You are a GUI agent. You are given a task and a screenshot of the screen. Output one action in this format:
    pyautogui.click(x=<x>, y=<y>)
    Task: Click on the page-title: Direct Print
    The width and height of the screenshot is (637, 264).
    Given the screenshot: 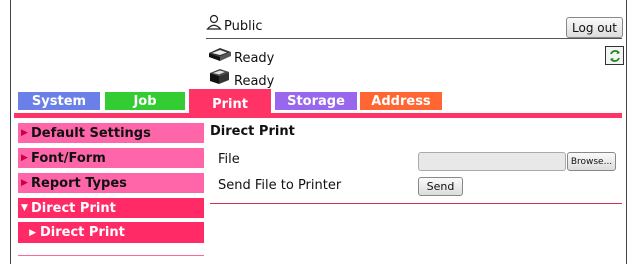 What is the action you would take?
    pyautogui.click(x=252, y=131)
    